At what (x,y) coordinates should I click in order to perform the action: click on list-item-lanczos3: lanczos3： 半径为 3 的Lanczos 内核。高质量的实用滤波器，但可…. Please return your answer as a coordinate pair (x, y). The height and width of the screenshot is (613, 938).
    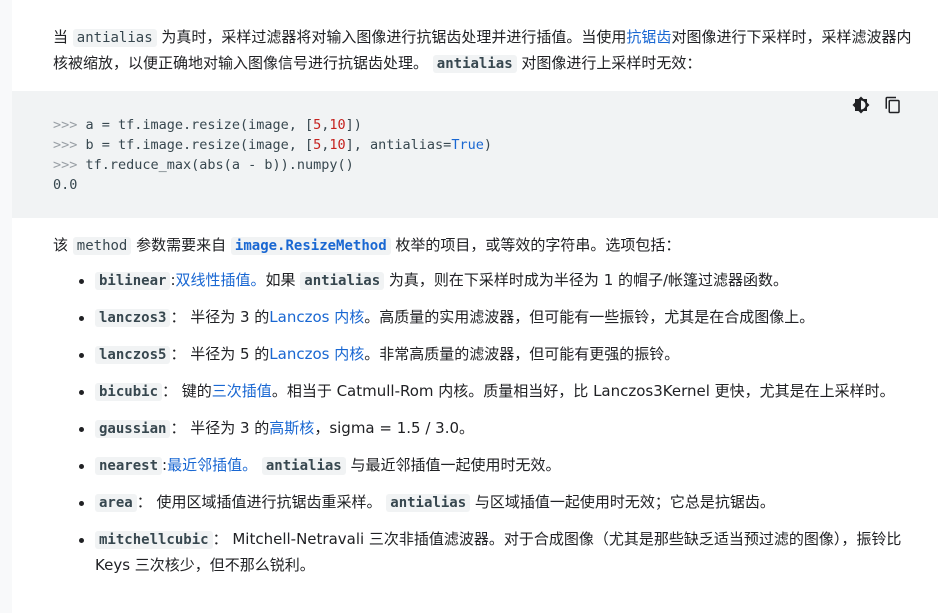
    Looking at the image, I should click on (483, 318).